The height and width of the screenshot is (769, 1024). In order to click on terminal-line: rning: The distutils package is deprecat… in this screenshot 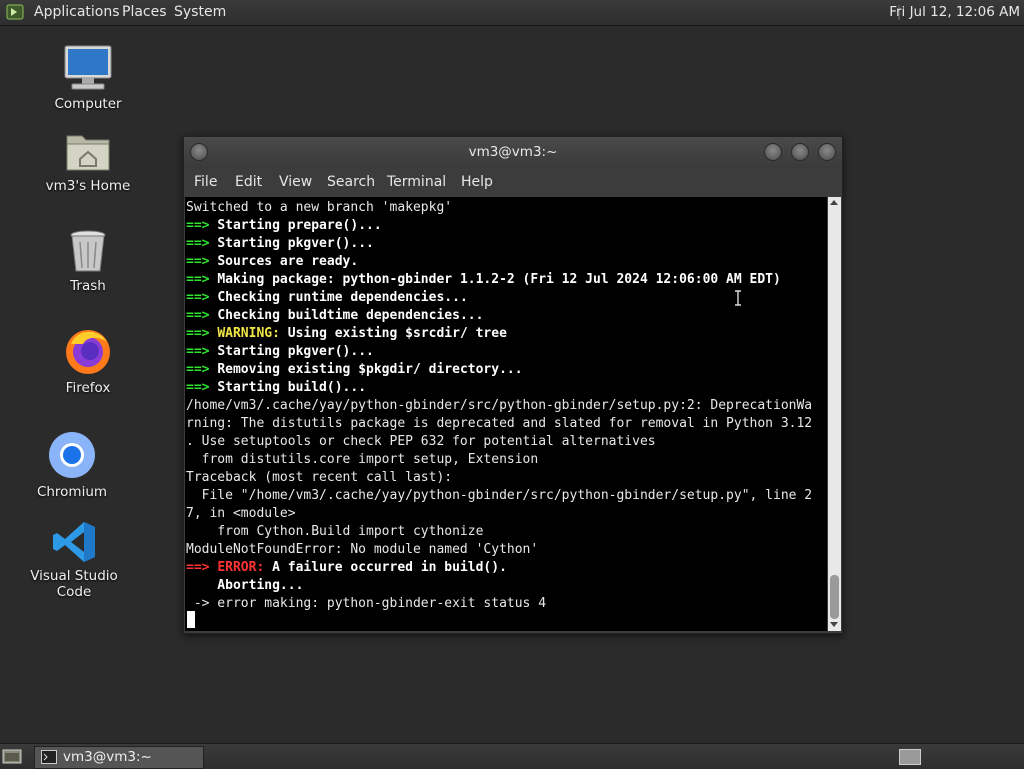, I will do `click(499, 423)`.